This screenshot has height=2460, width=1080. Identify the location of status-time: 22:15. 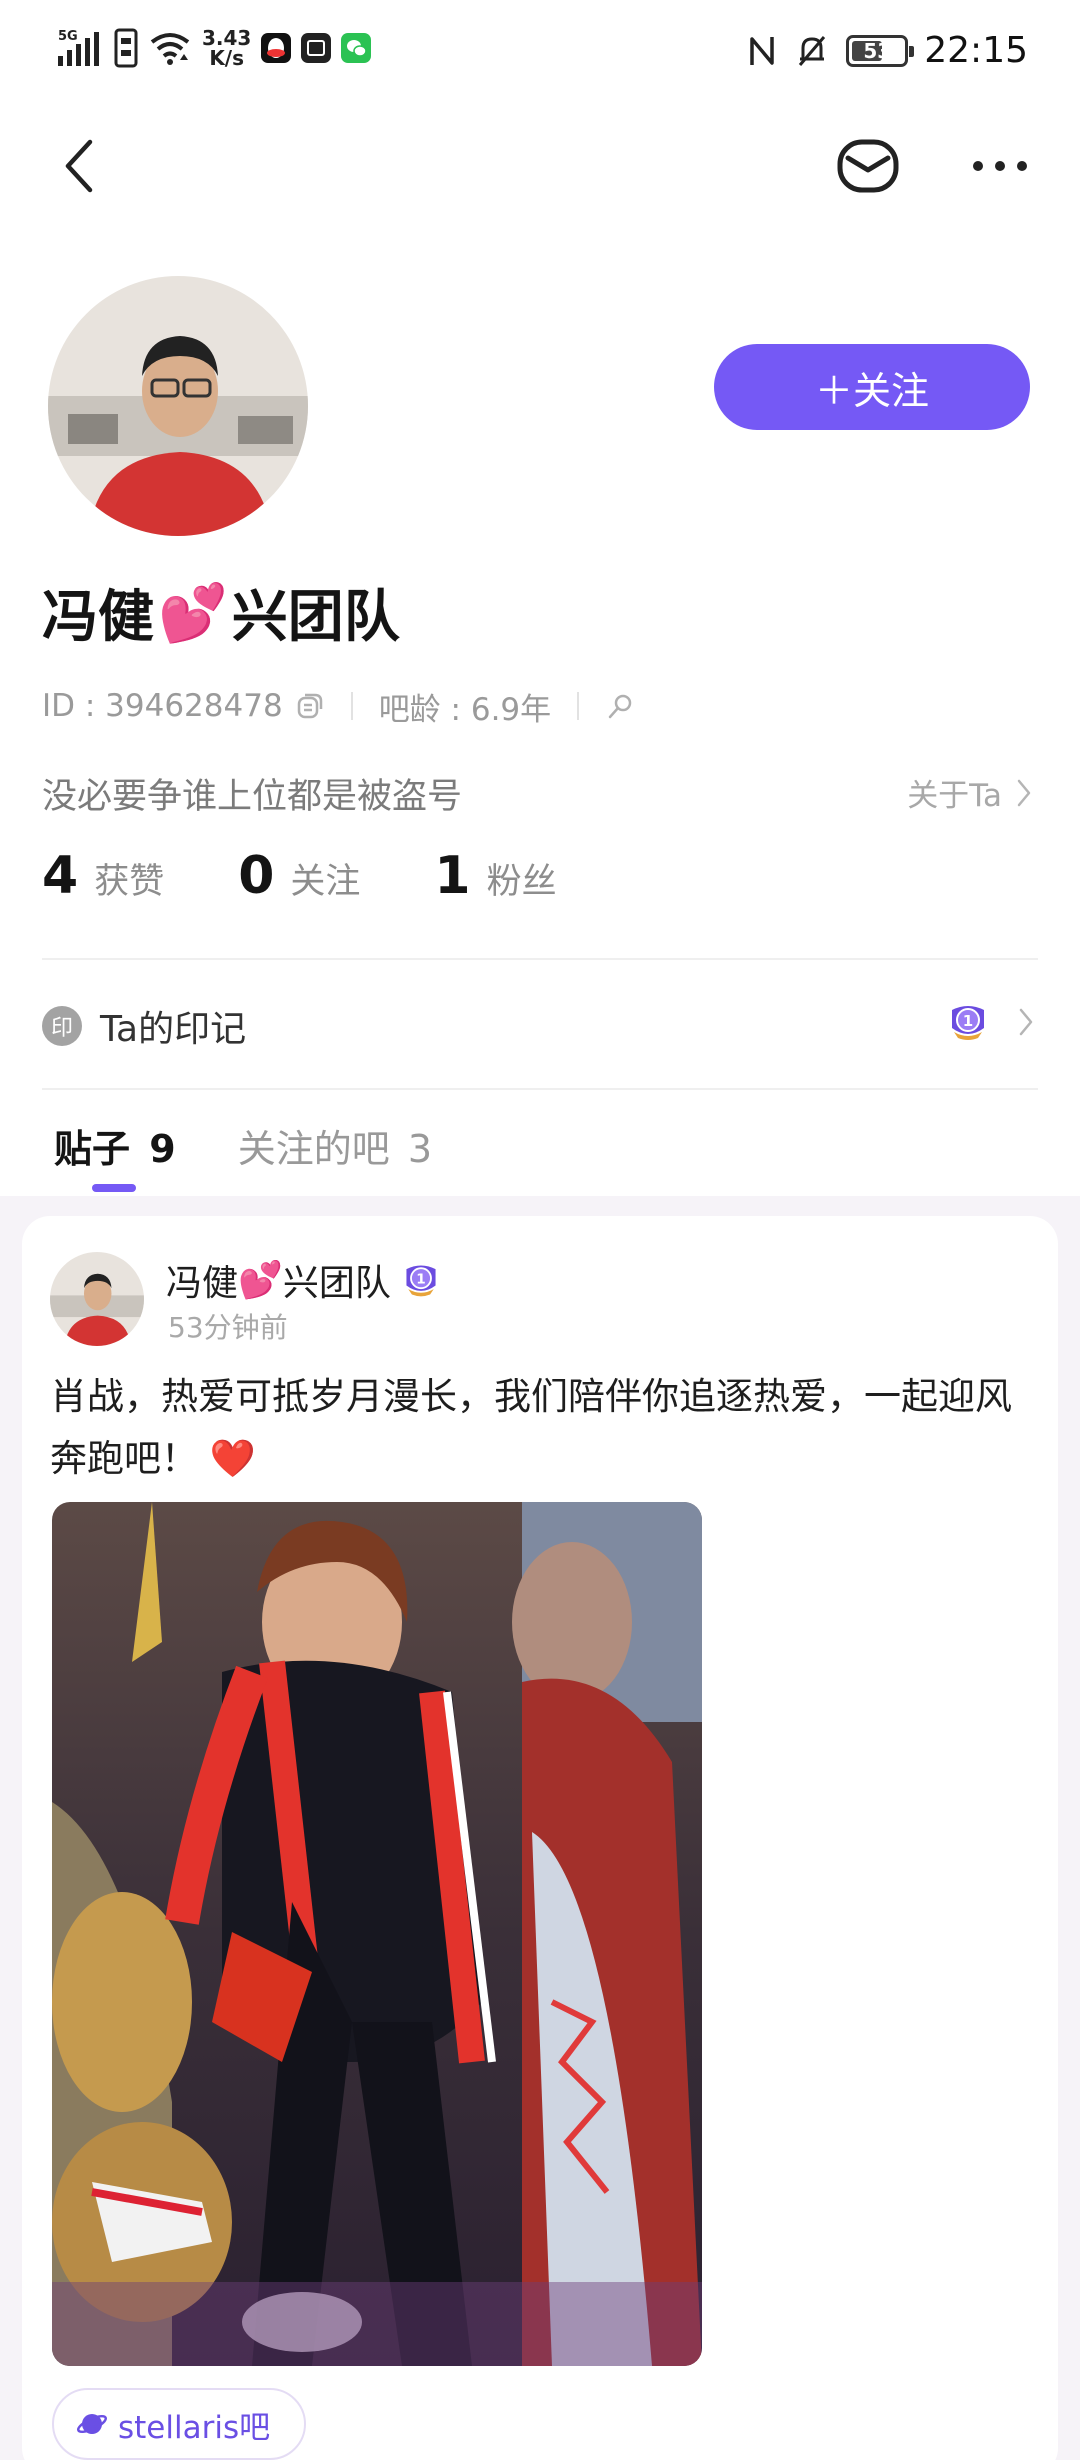
(976, 50).